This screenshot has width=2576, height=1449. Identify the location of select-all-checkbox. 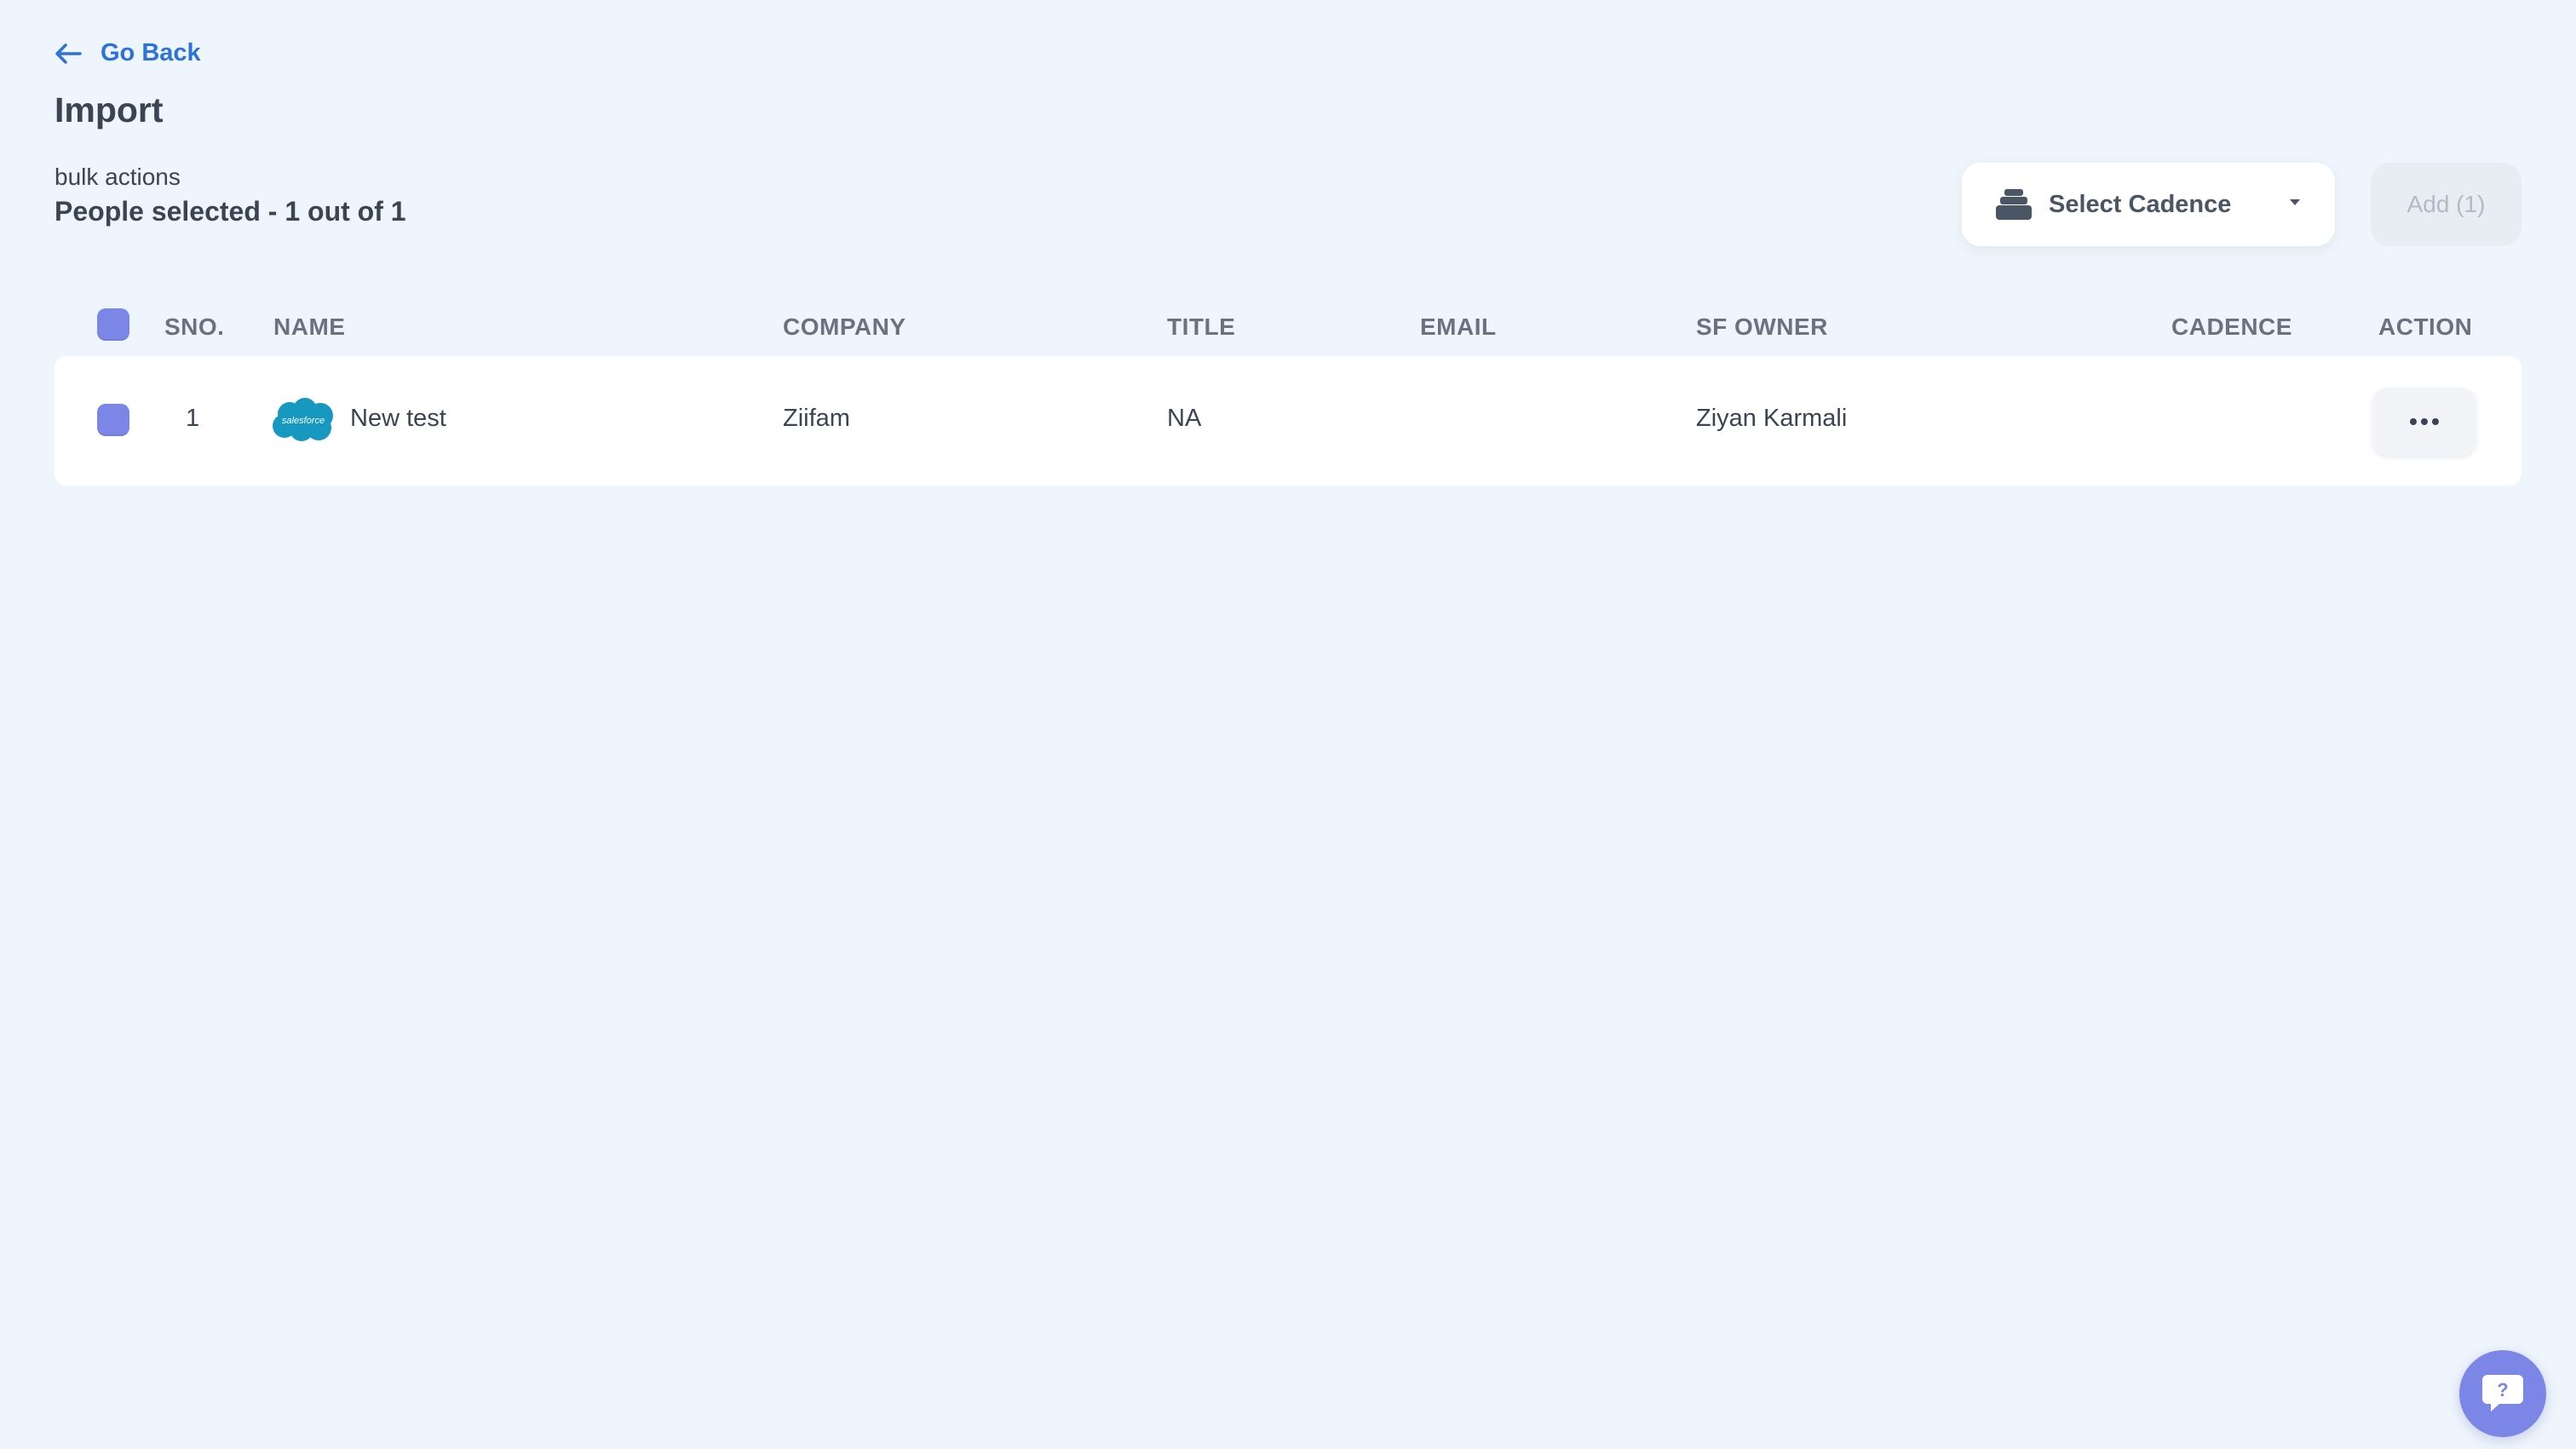
(113, 325).